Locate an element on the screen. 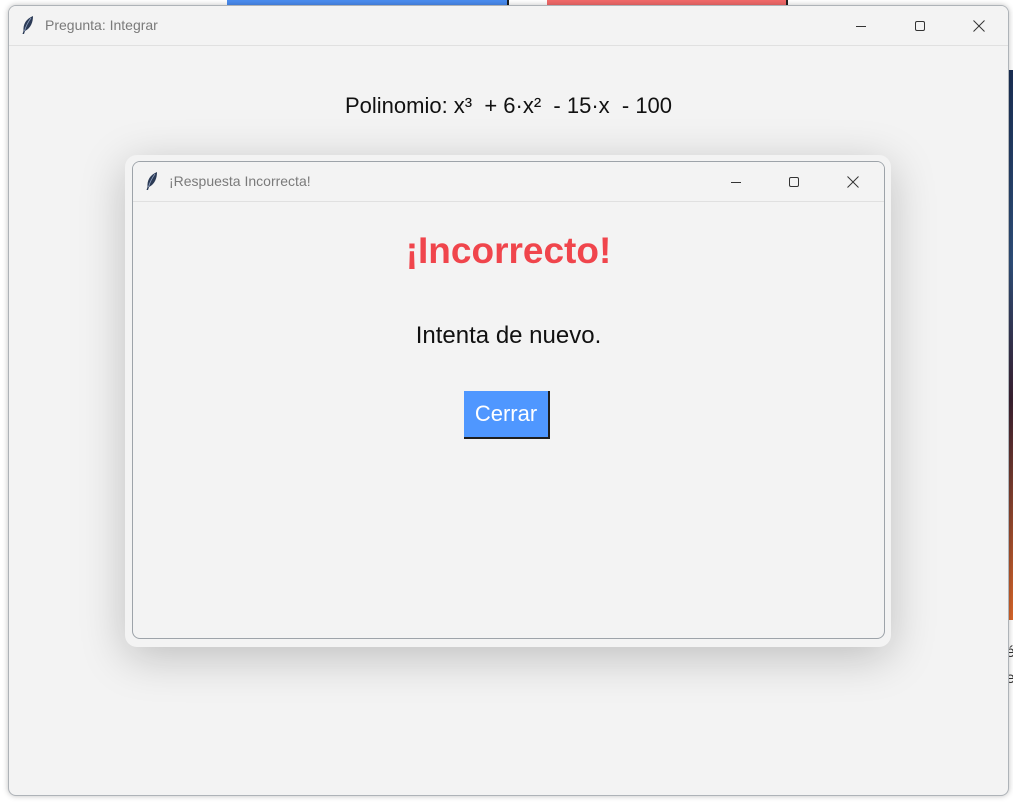  maximize-button is located at coordinates (920, 25).